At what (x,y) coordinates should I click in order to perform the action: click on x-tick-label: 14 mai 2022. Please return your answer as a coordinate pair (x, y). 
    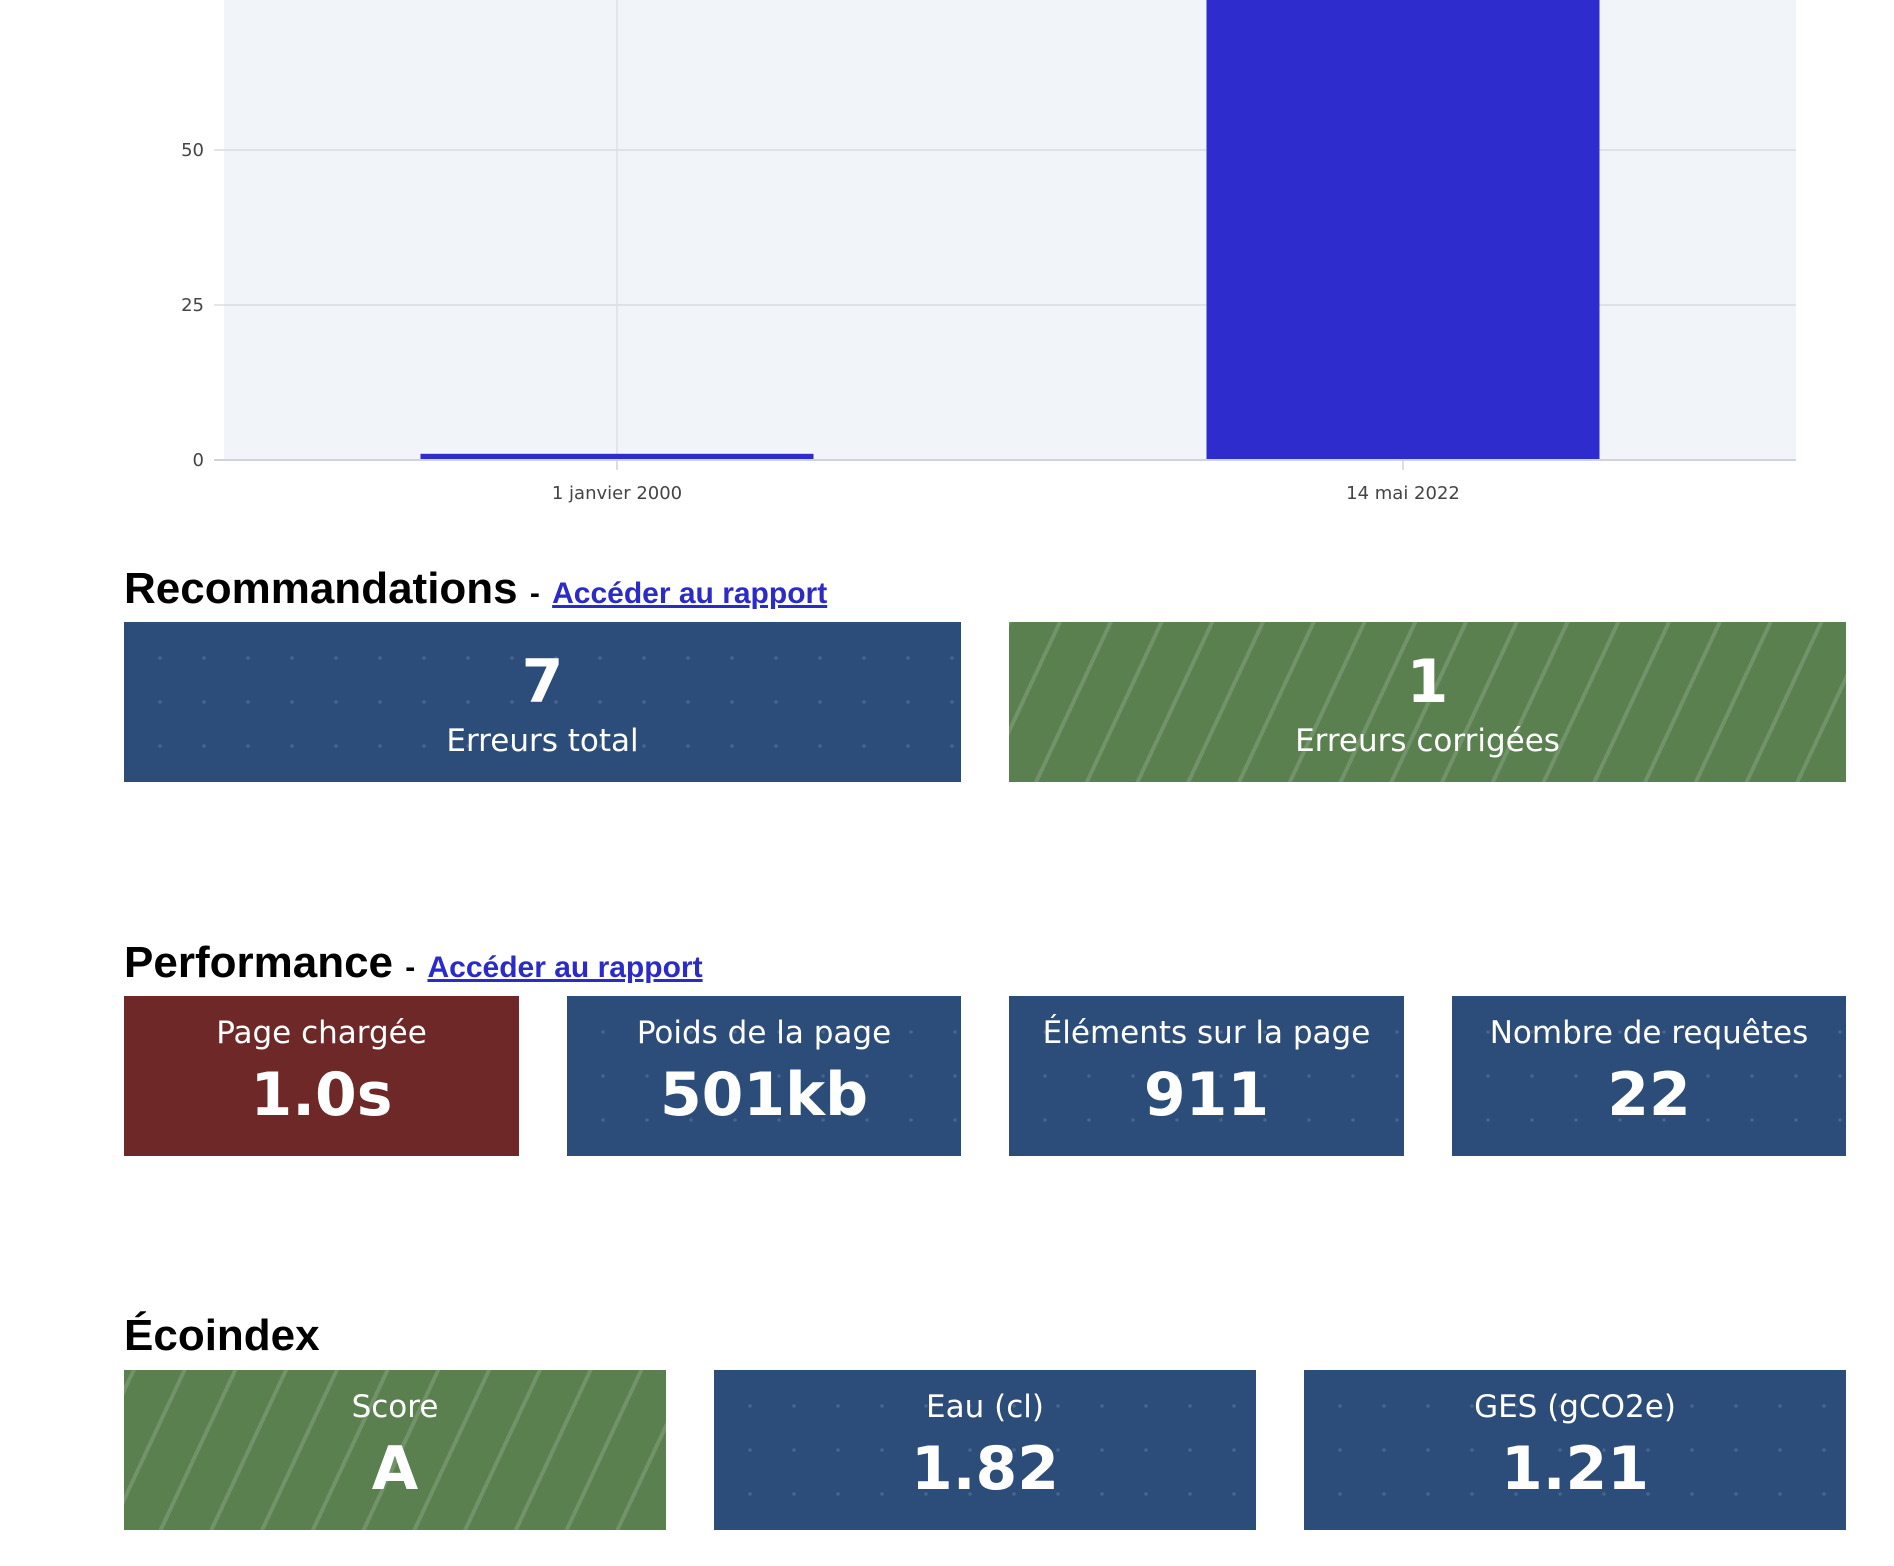
    Looking at the image, I should click on (1403, 493).